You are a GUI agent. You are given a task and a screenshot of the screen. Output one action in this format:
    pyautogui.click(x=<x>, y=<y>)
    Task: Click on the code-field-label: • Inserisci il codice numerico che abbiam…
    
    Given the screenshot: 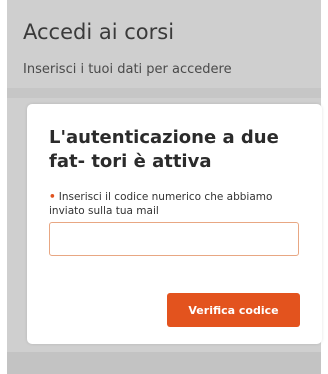 What is the action you would take?
    pyautogui.click(x=176, y=204)
    